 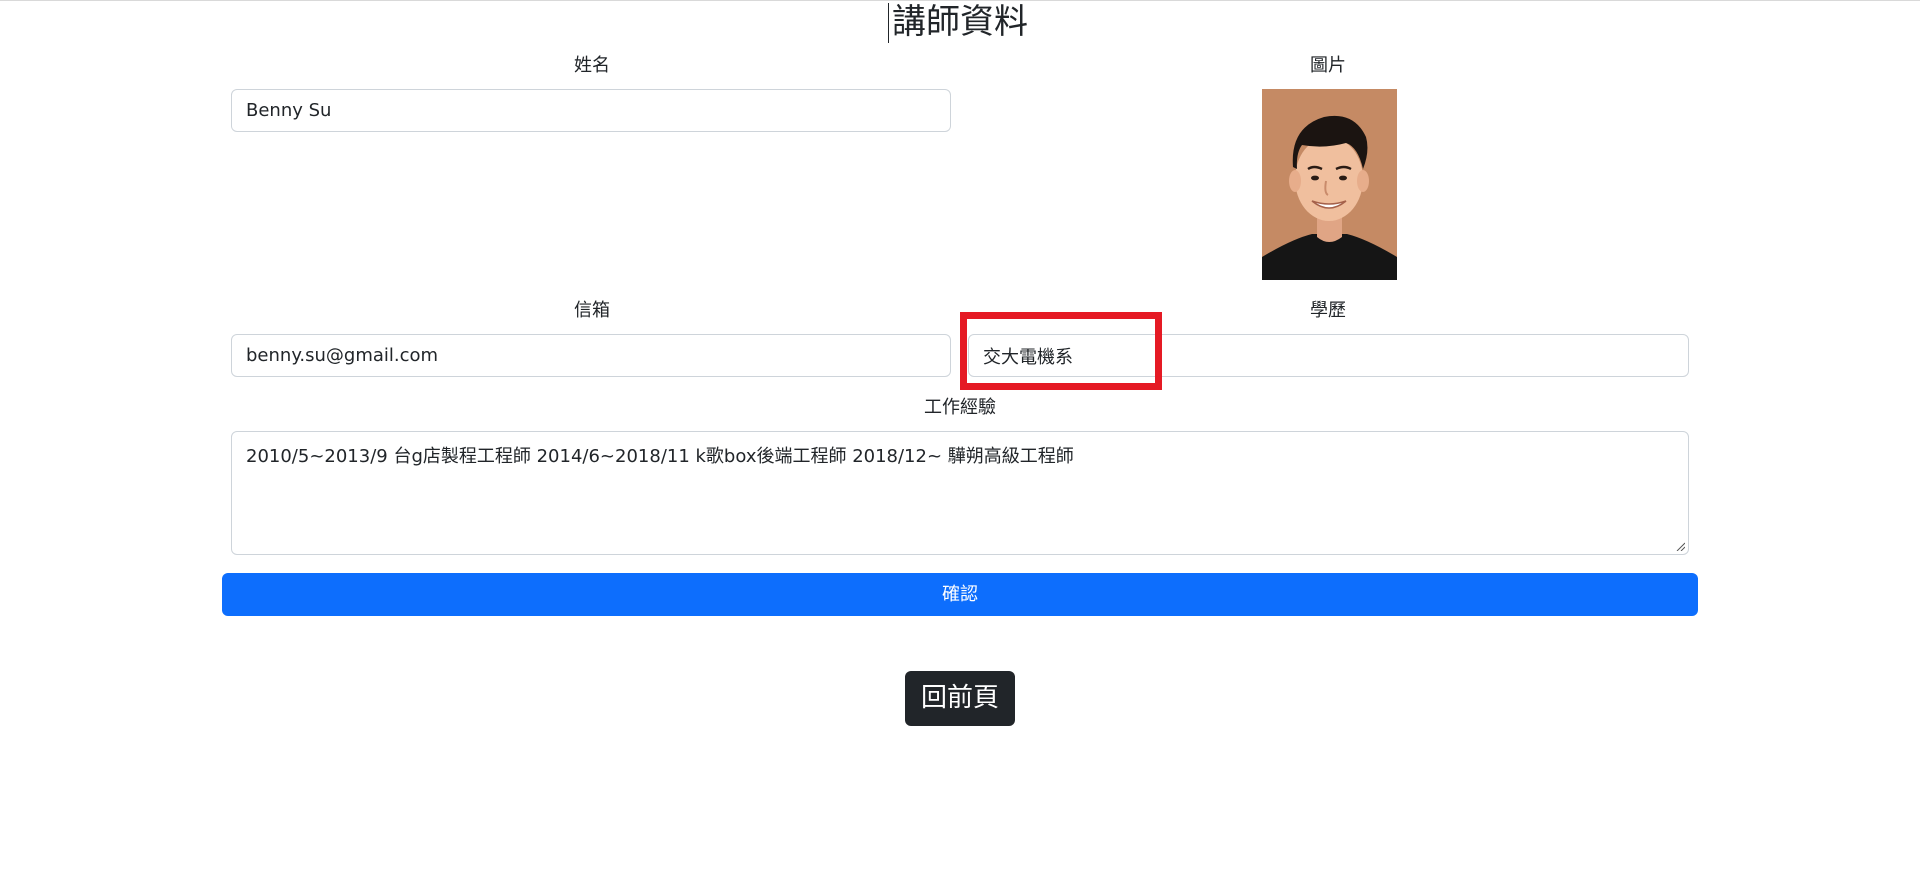 I want to click on resize-grip-icon, so click(x=1680, y=546).